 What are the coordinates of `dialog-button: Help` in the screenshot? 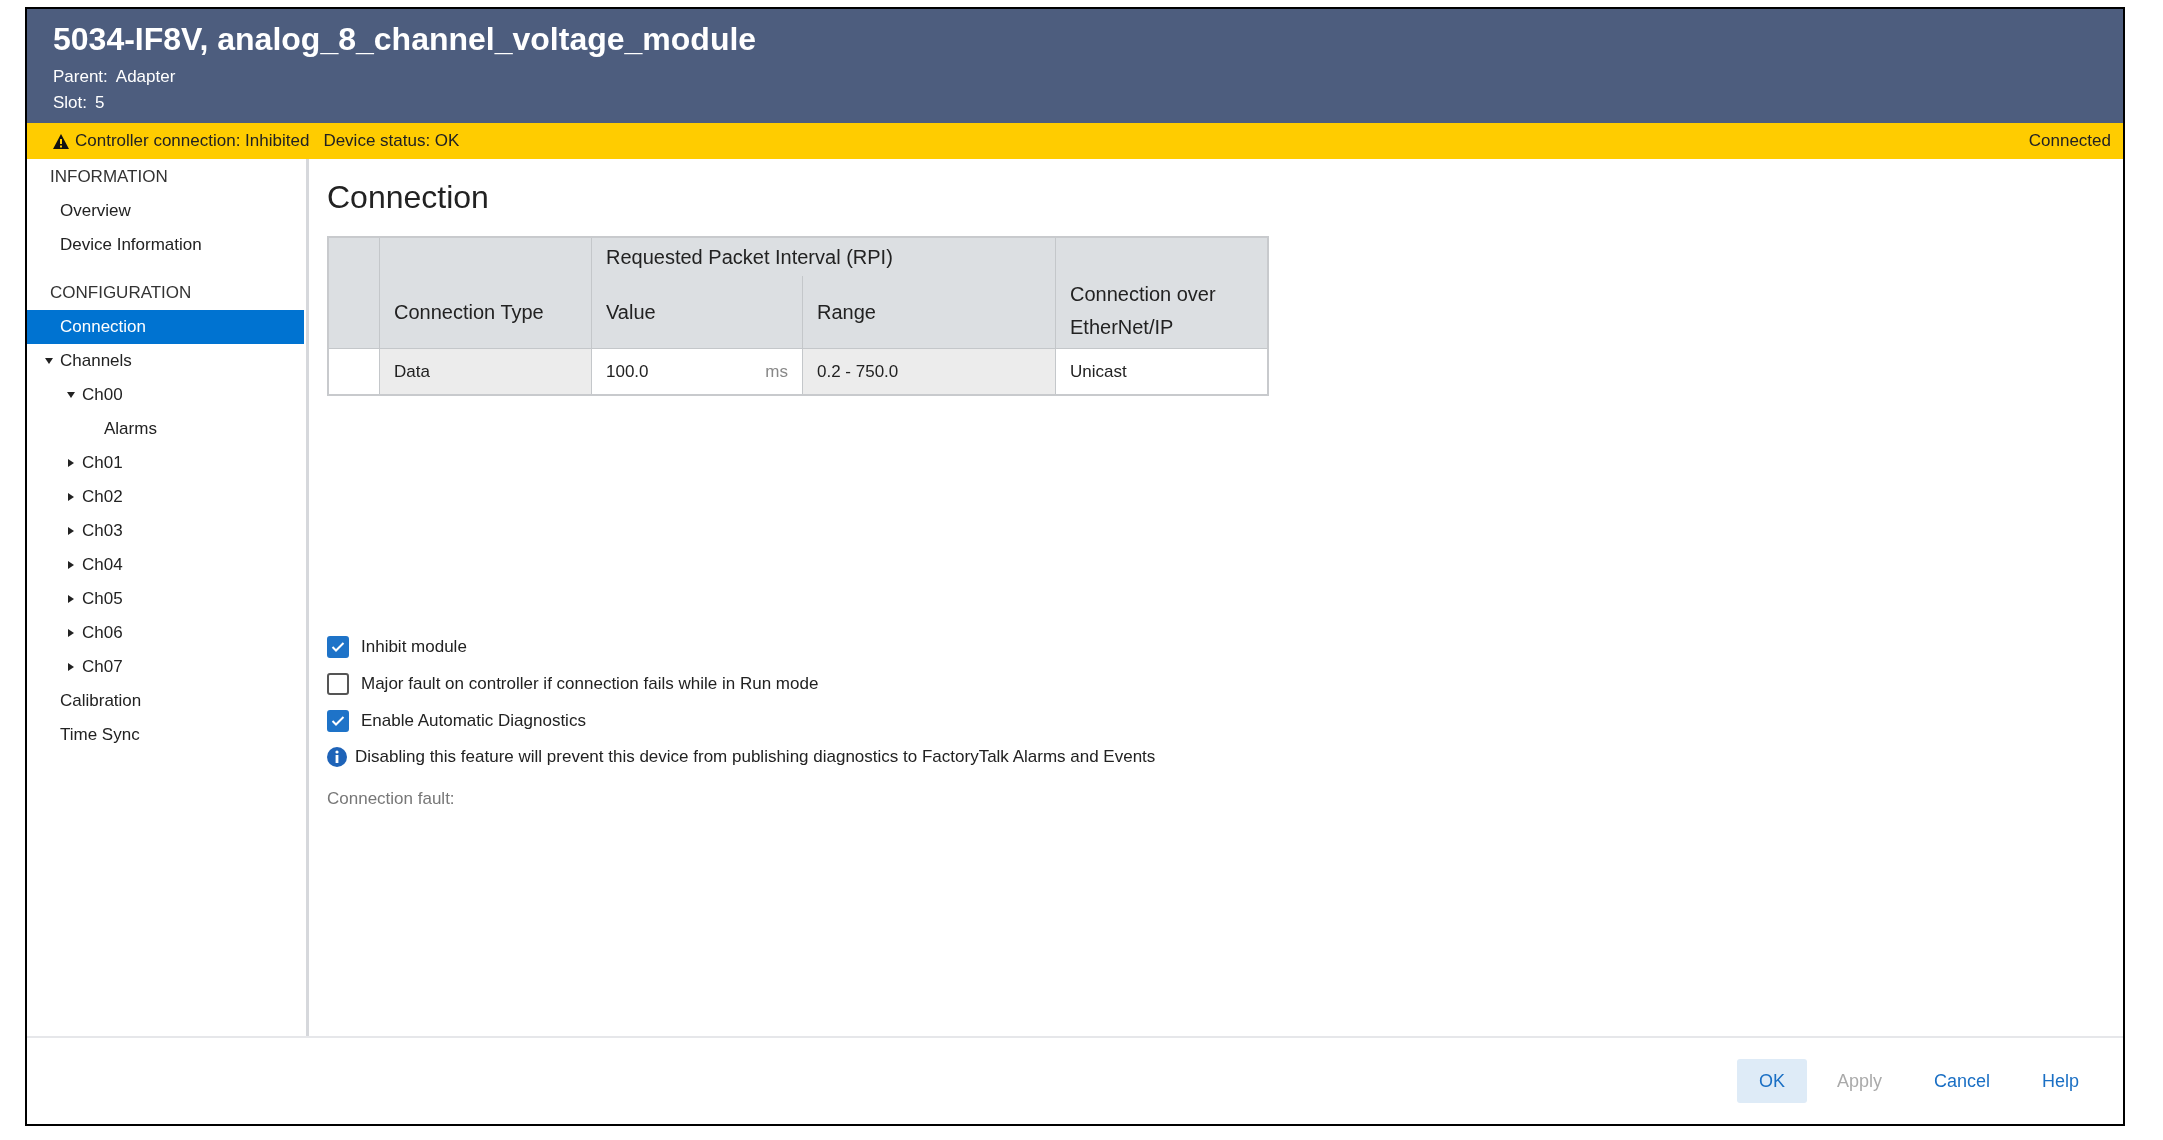 It's located at (2060, 1081).